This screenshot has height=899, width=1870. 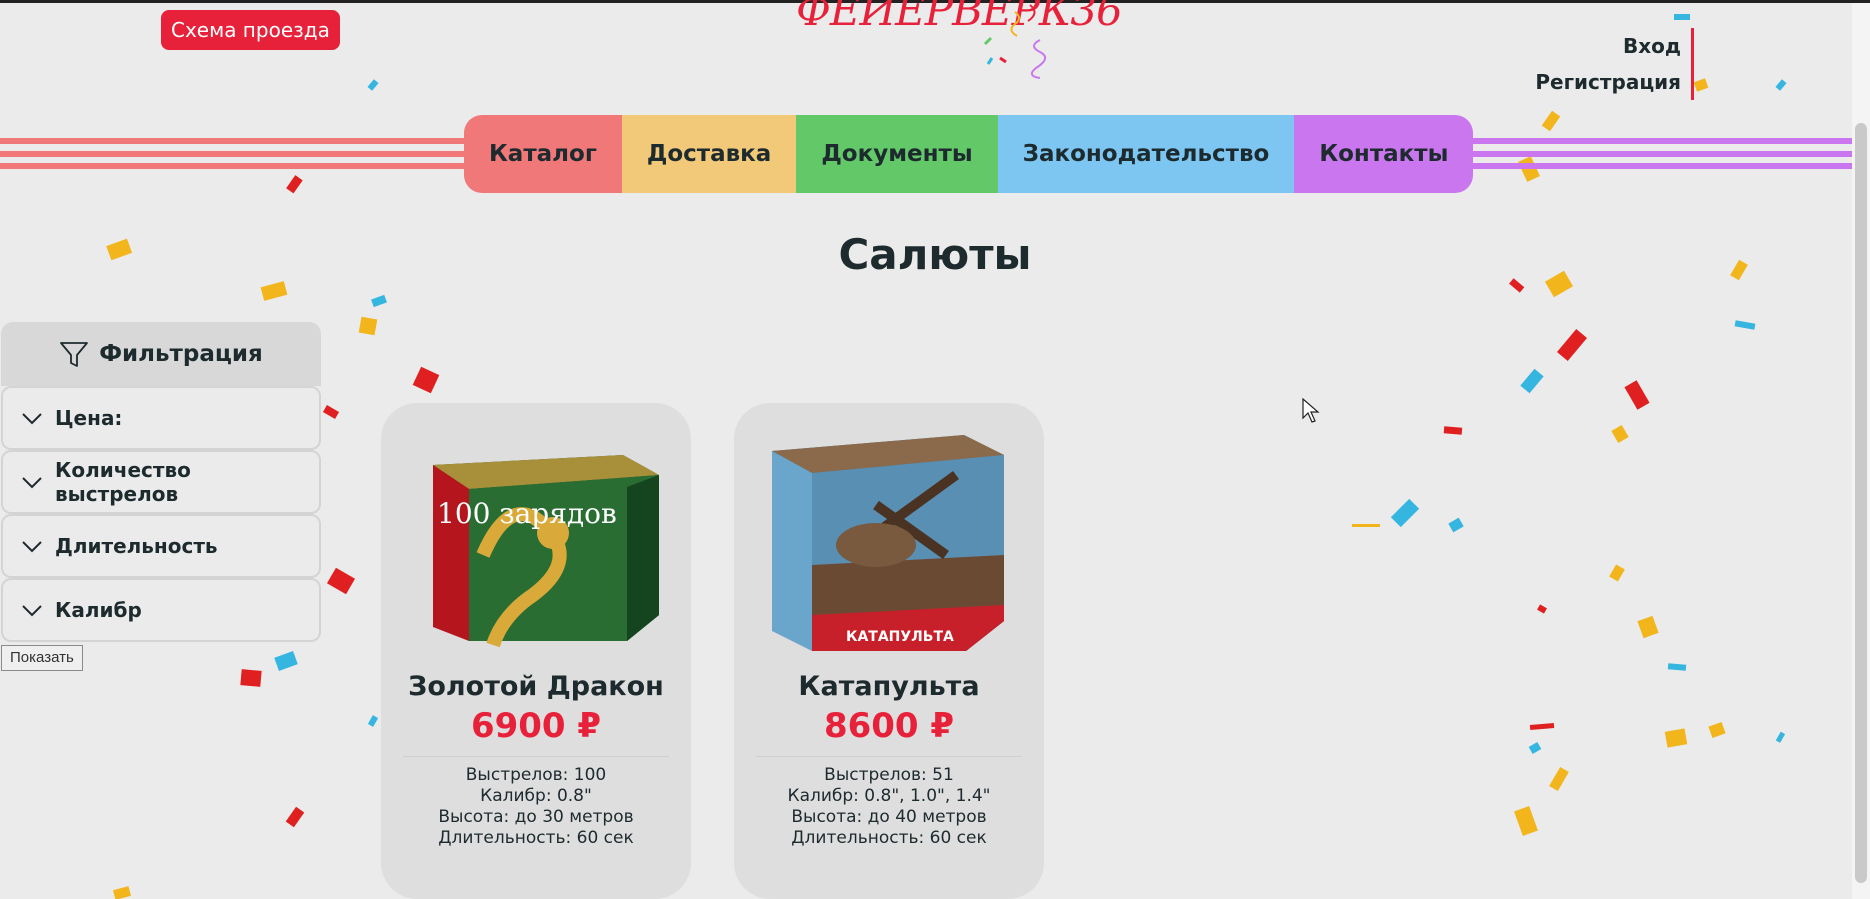 I want to click on image-label: 100 зарядов, so click(x=527, y=513).